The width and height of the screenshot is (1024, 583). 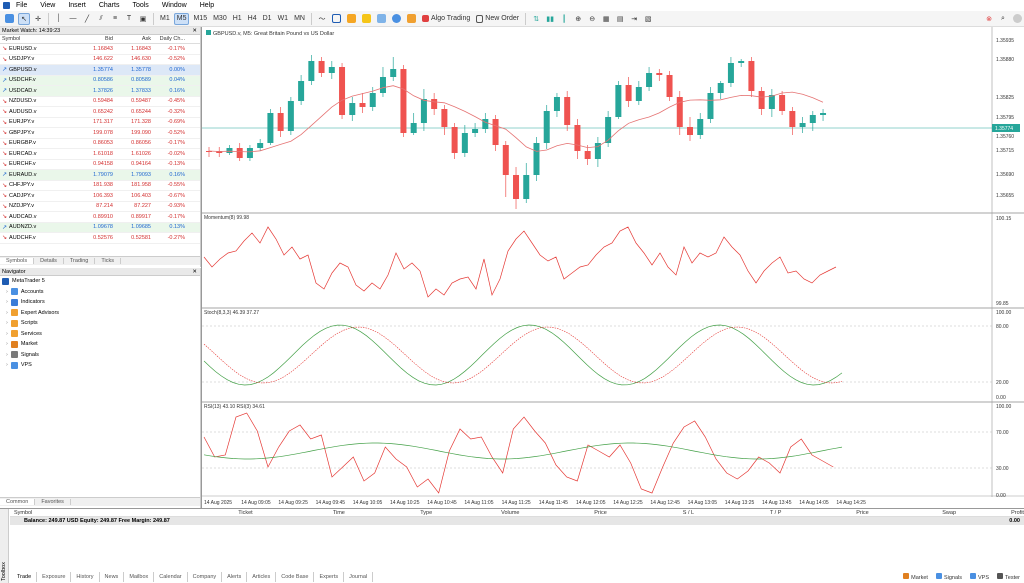 What do you see at coordinates (205, 577) in the screenshot?
I see `tab-company: Company` at bounding box center [205, 577].